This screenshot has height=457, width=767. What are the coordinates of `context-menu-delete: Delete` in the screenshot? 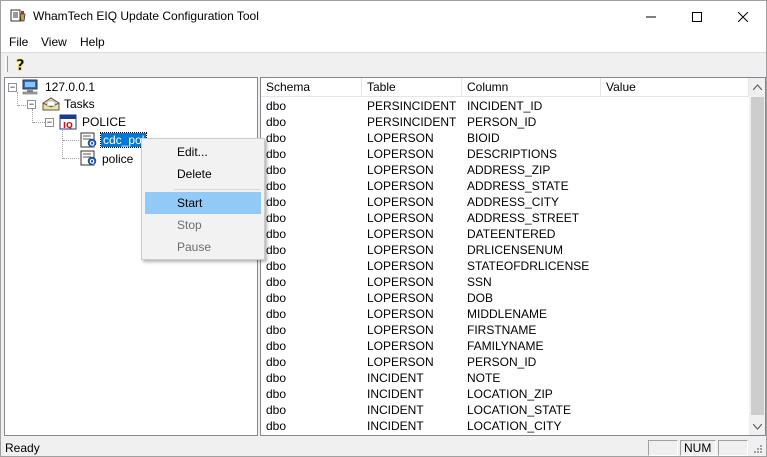 It's located at (203, 174).